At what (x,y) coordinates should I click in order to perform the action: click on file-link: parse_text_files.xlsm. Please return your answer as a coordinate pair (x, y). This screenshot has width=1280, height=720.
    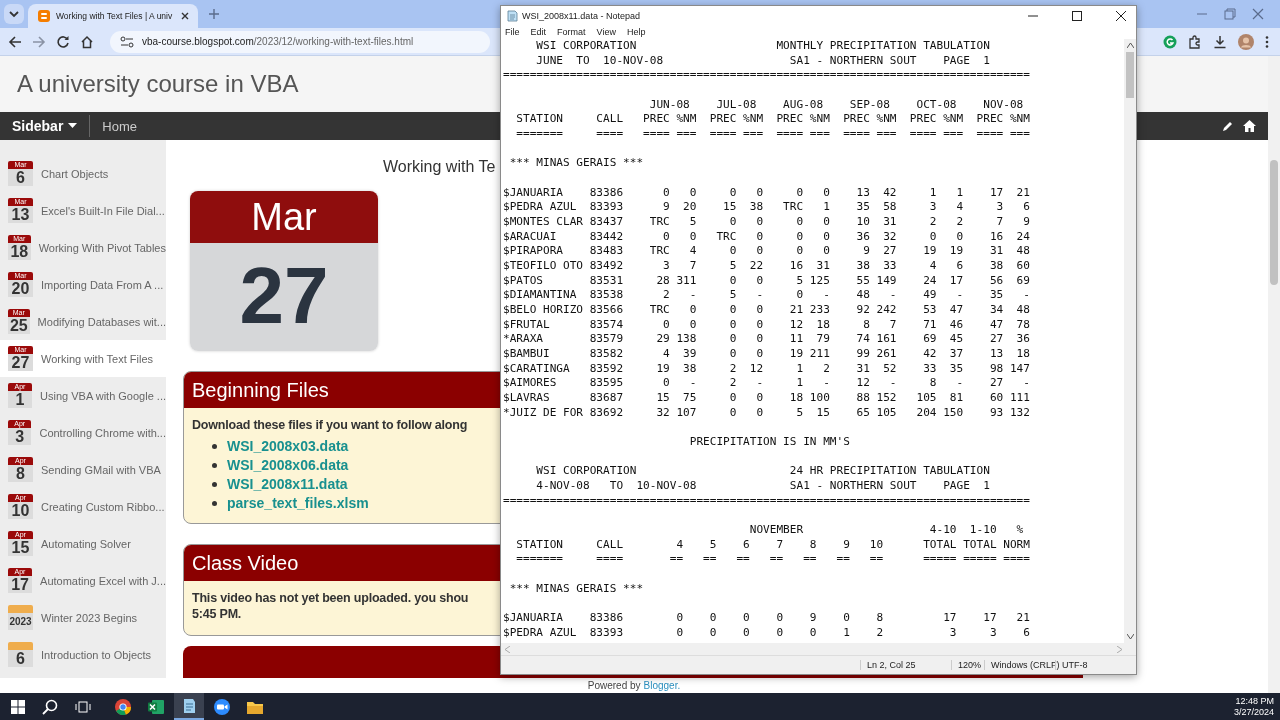
    Looking at the image, I should click on (298, 503).